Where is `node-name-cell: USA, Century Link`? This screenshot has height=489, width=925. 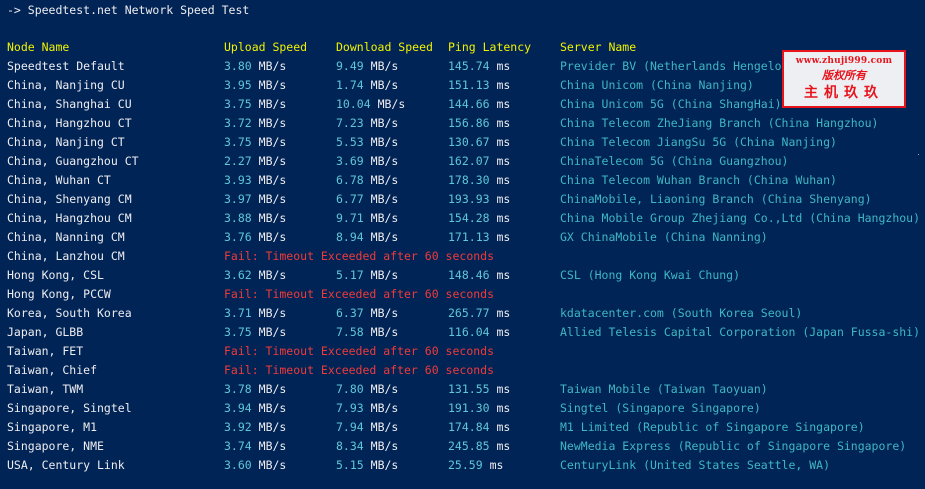
node-name-cell: USA, Century Link is located at coordinates (66, 465).